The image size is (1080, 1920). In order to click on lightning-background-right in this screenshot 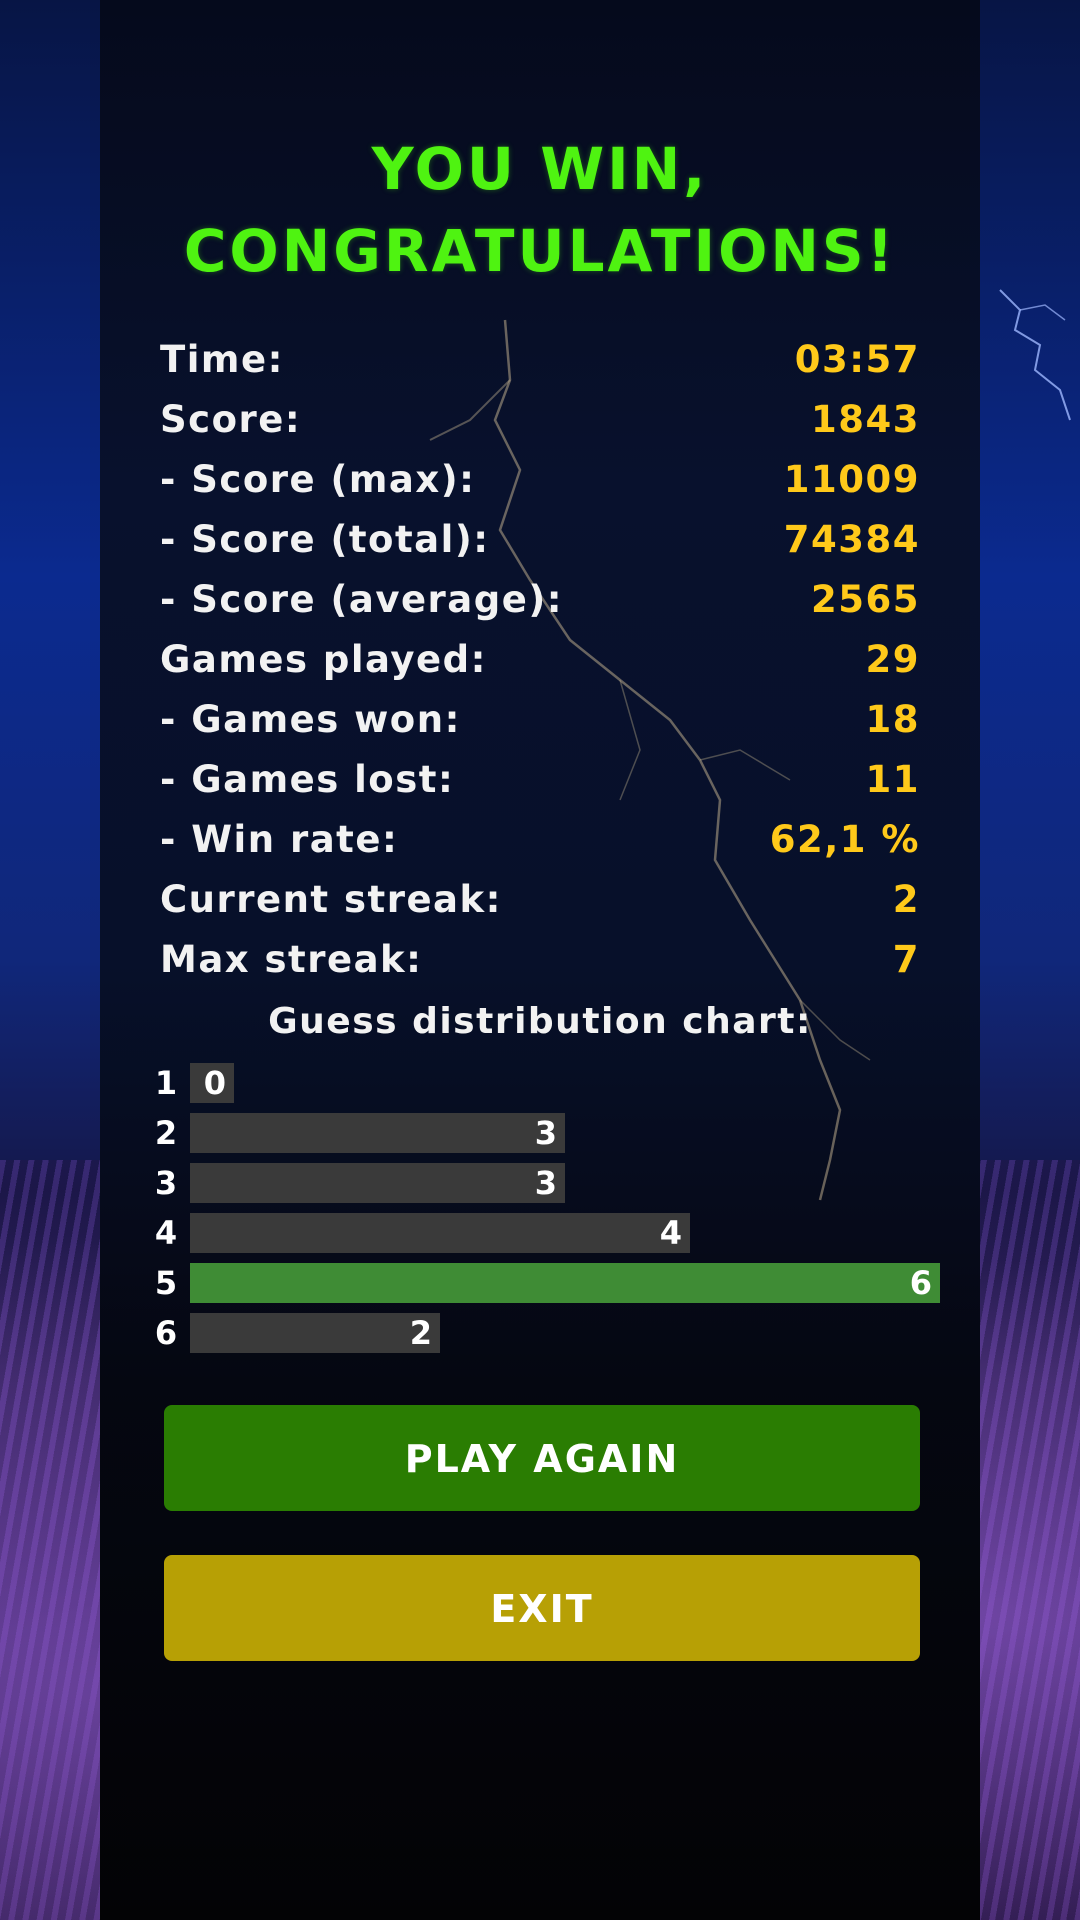, I will do `click(1035, 355)`.